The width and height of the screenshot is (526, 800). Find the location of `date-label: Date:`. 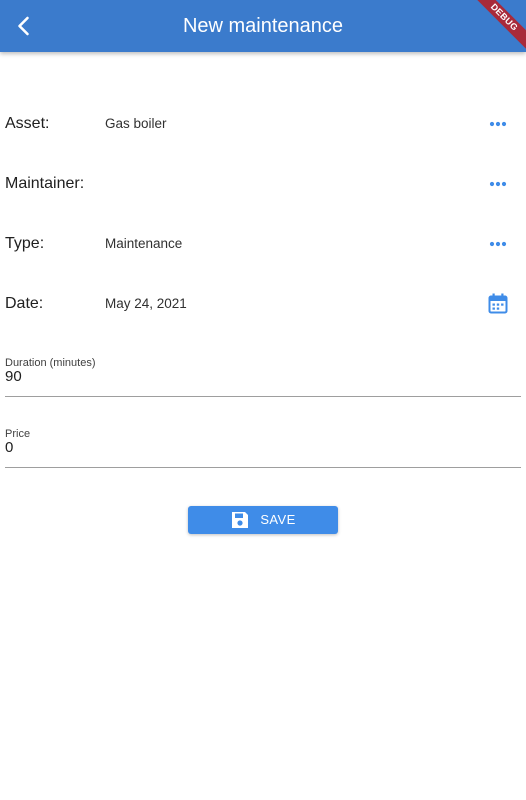

date-label: Date: is located at coordinates (24, 303).